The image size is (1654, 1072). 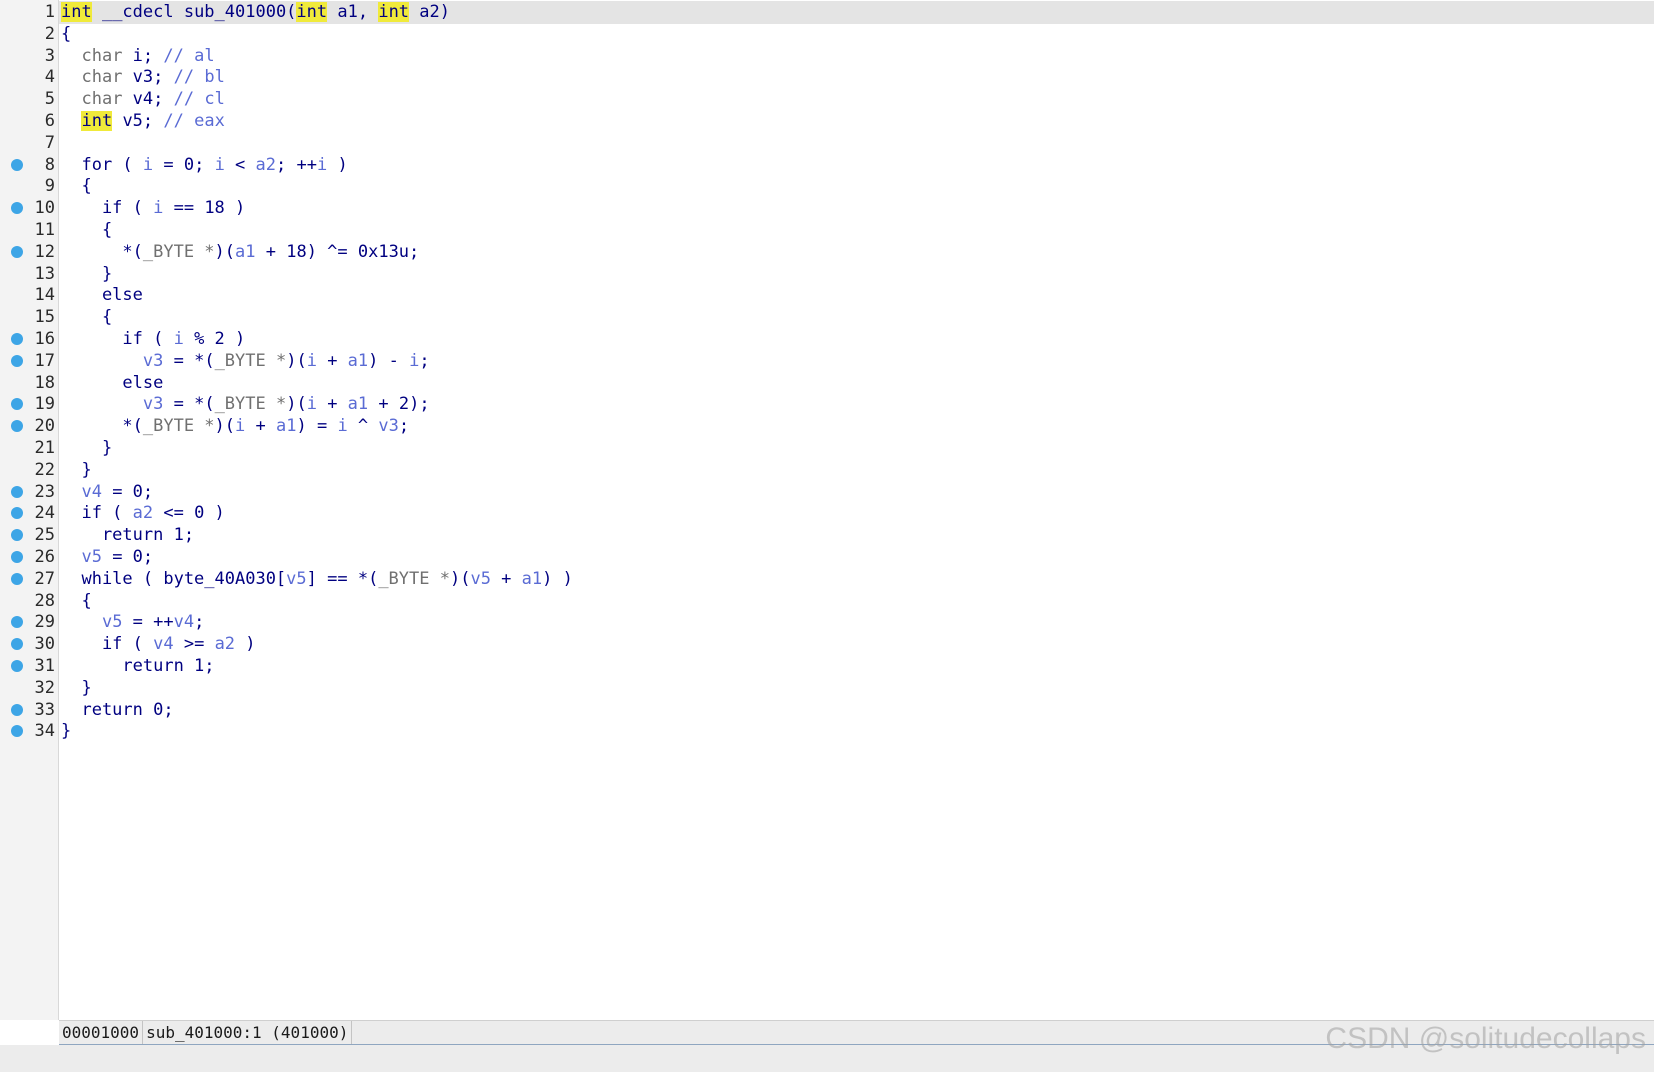 I want to click on gutter-line: 21, so click(x=29, y=448).